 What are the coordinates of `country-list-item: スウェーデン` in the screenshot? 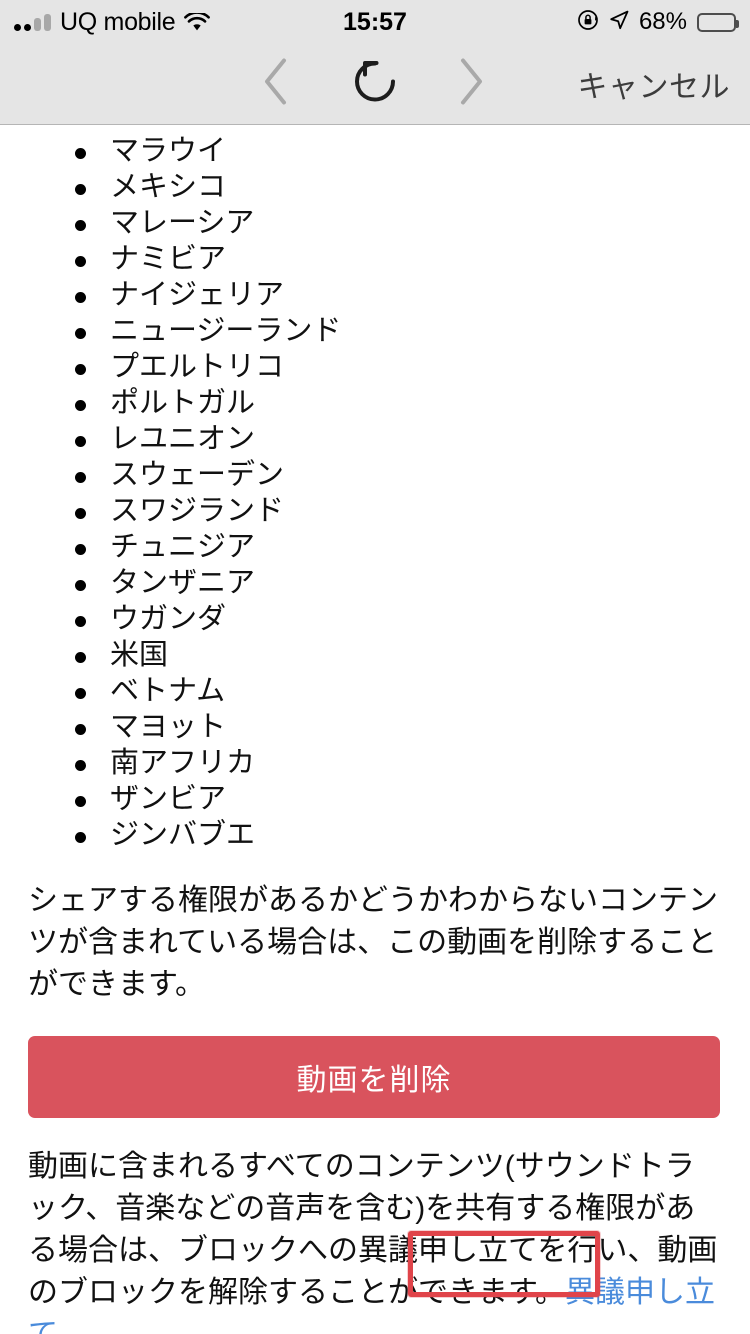 It's located at (375, 475).